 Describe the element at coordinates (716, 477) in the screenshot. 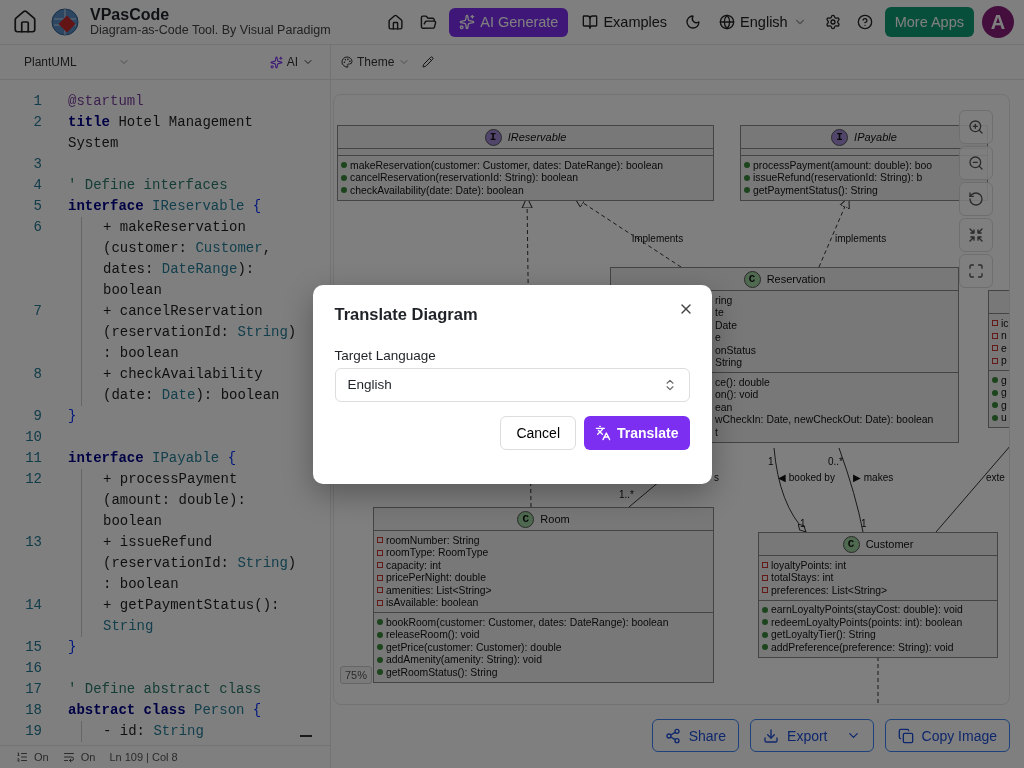

I see `edge-label: s` at that location.